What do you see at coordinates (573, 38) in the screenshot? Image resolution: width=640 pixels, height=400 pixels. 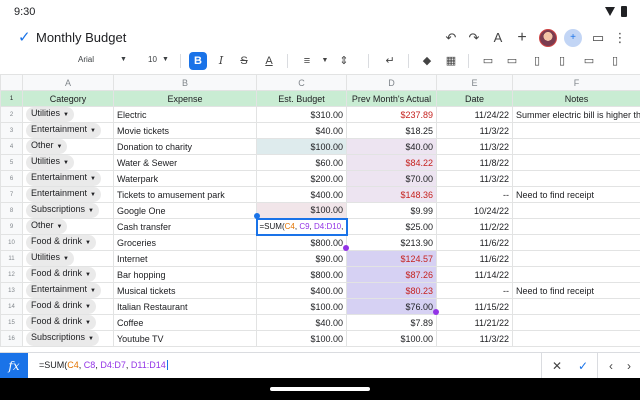 I see `share-person-add-icon: +` at bounding box center [573, 38].